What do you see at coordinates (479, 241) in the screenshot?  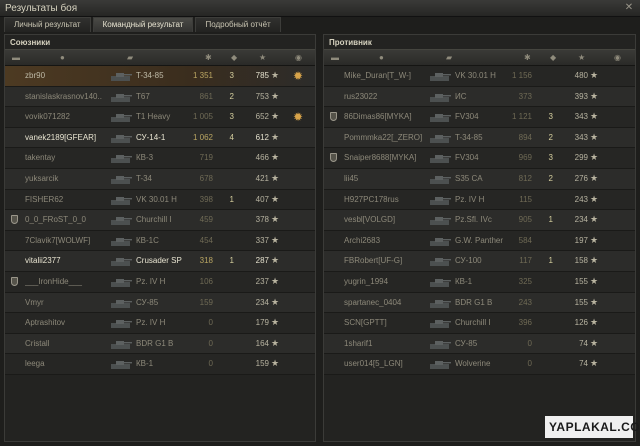 I see `player-row: Archi2683 G.W. Panther 584 197 ★` at bounding box center [479, 241].